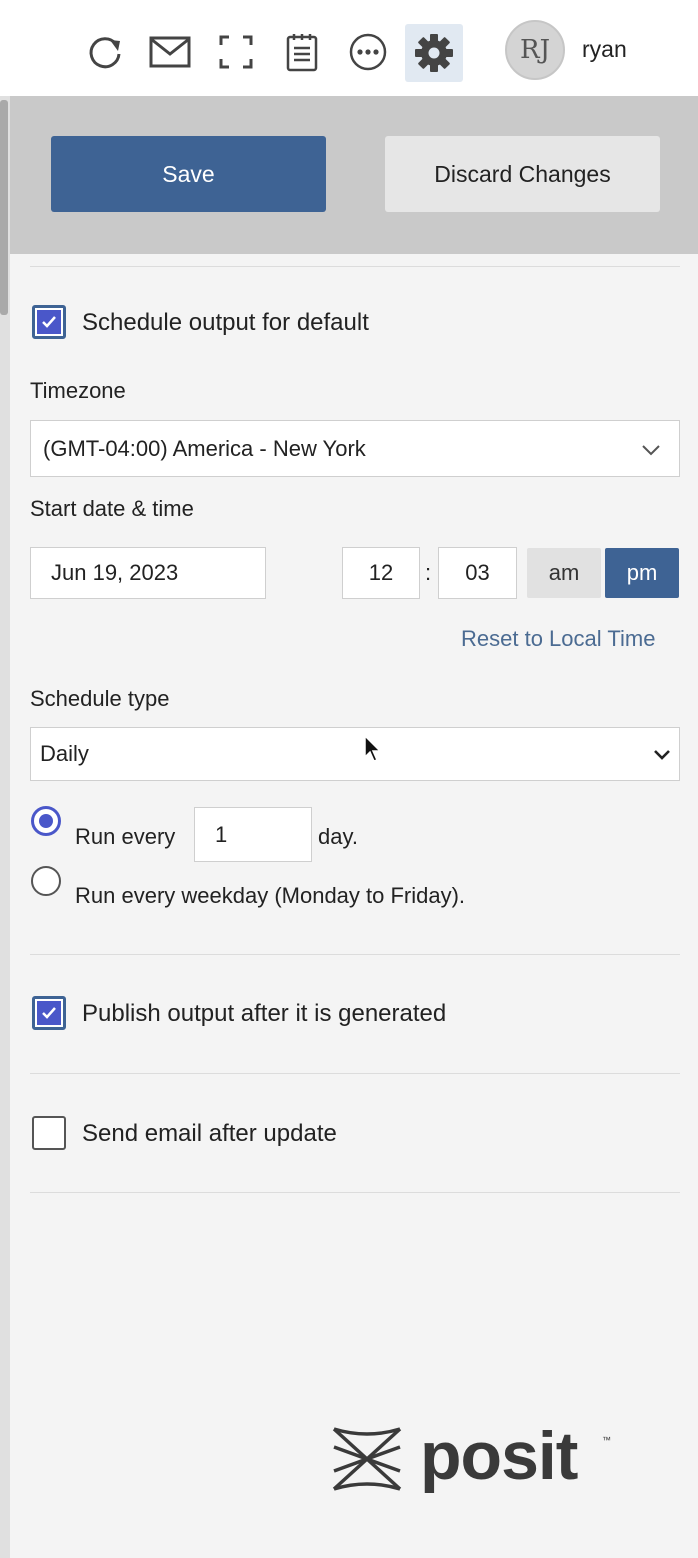  What do you see at coordinates (100, 698) in the screenshot?
I see `schedule-type-label: Schedule type` at bounding box center [100, 698].